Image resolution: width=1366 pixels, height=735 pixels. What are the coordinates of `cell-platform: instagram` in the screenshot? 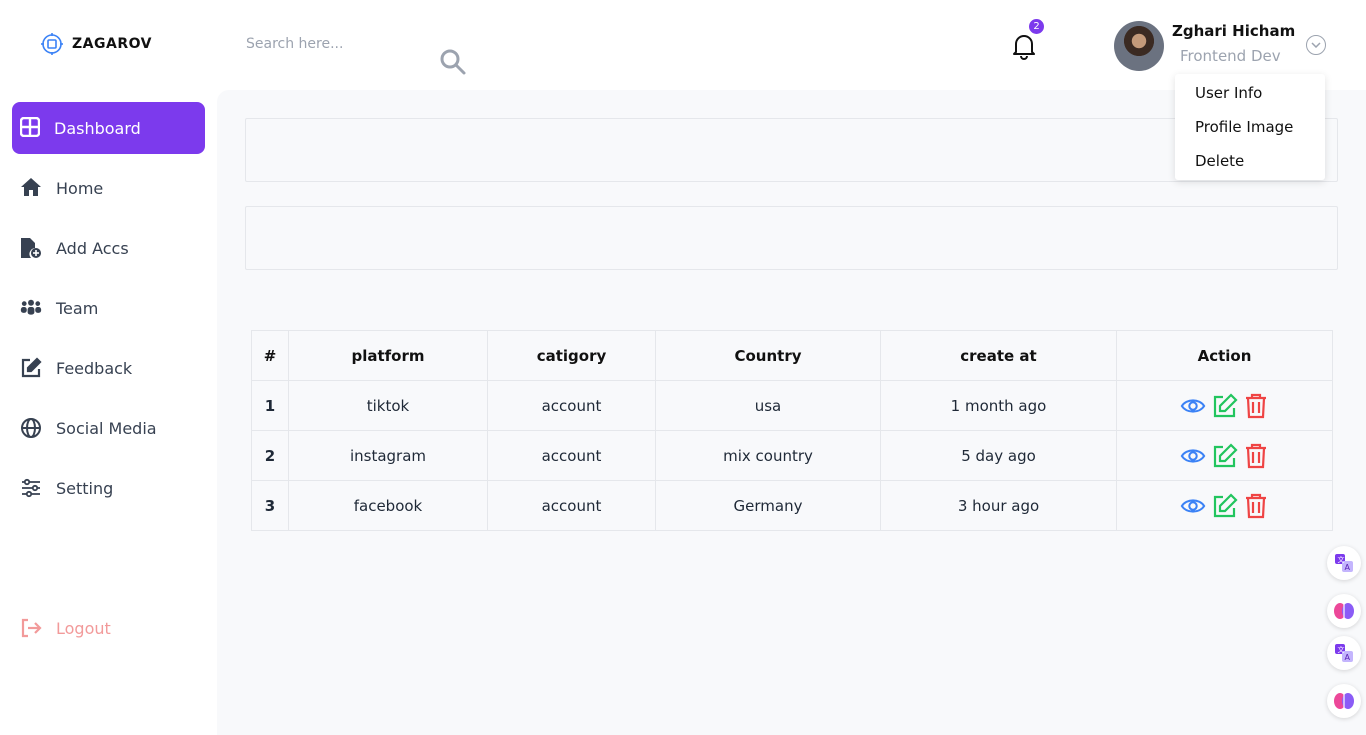 It's located at (388, 455).